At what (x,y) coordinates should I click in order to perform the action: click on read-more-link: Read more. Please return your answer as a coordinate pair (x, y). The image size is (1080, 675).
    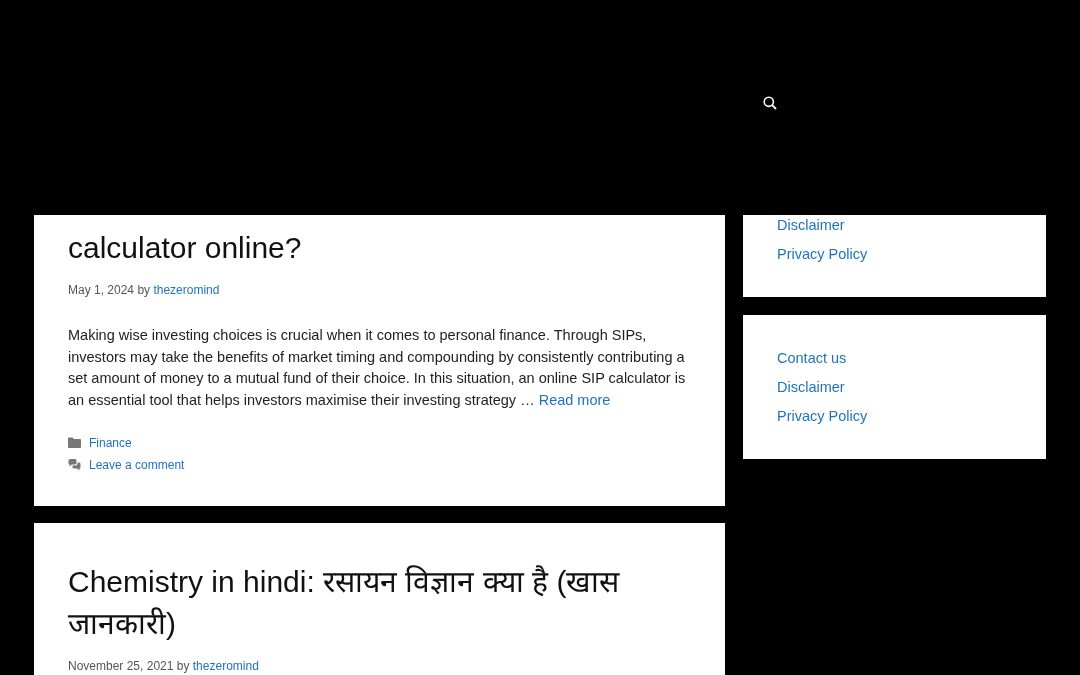
    Looking at the image, I should click on (574, 400).